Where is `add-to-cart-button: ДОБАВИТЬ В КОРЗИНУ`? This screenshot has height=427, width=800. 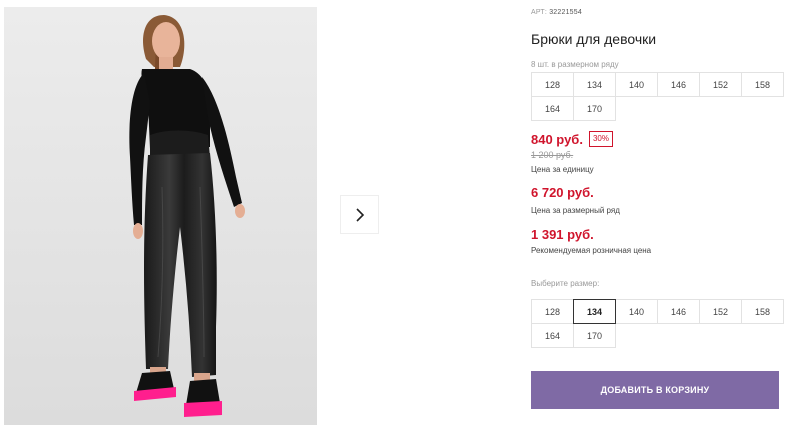
add-to-cart-button: ДОБАВИТЬ В КОРЗИНУ is located at coordinates (655, 390).